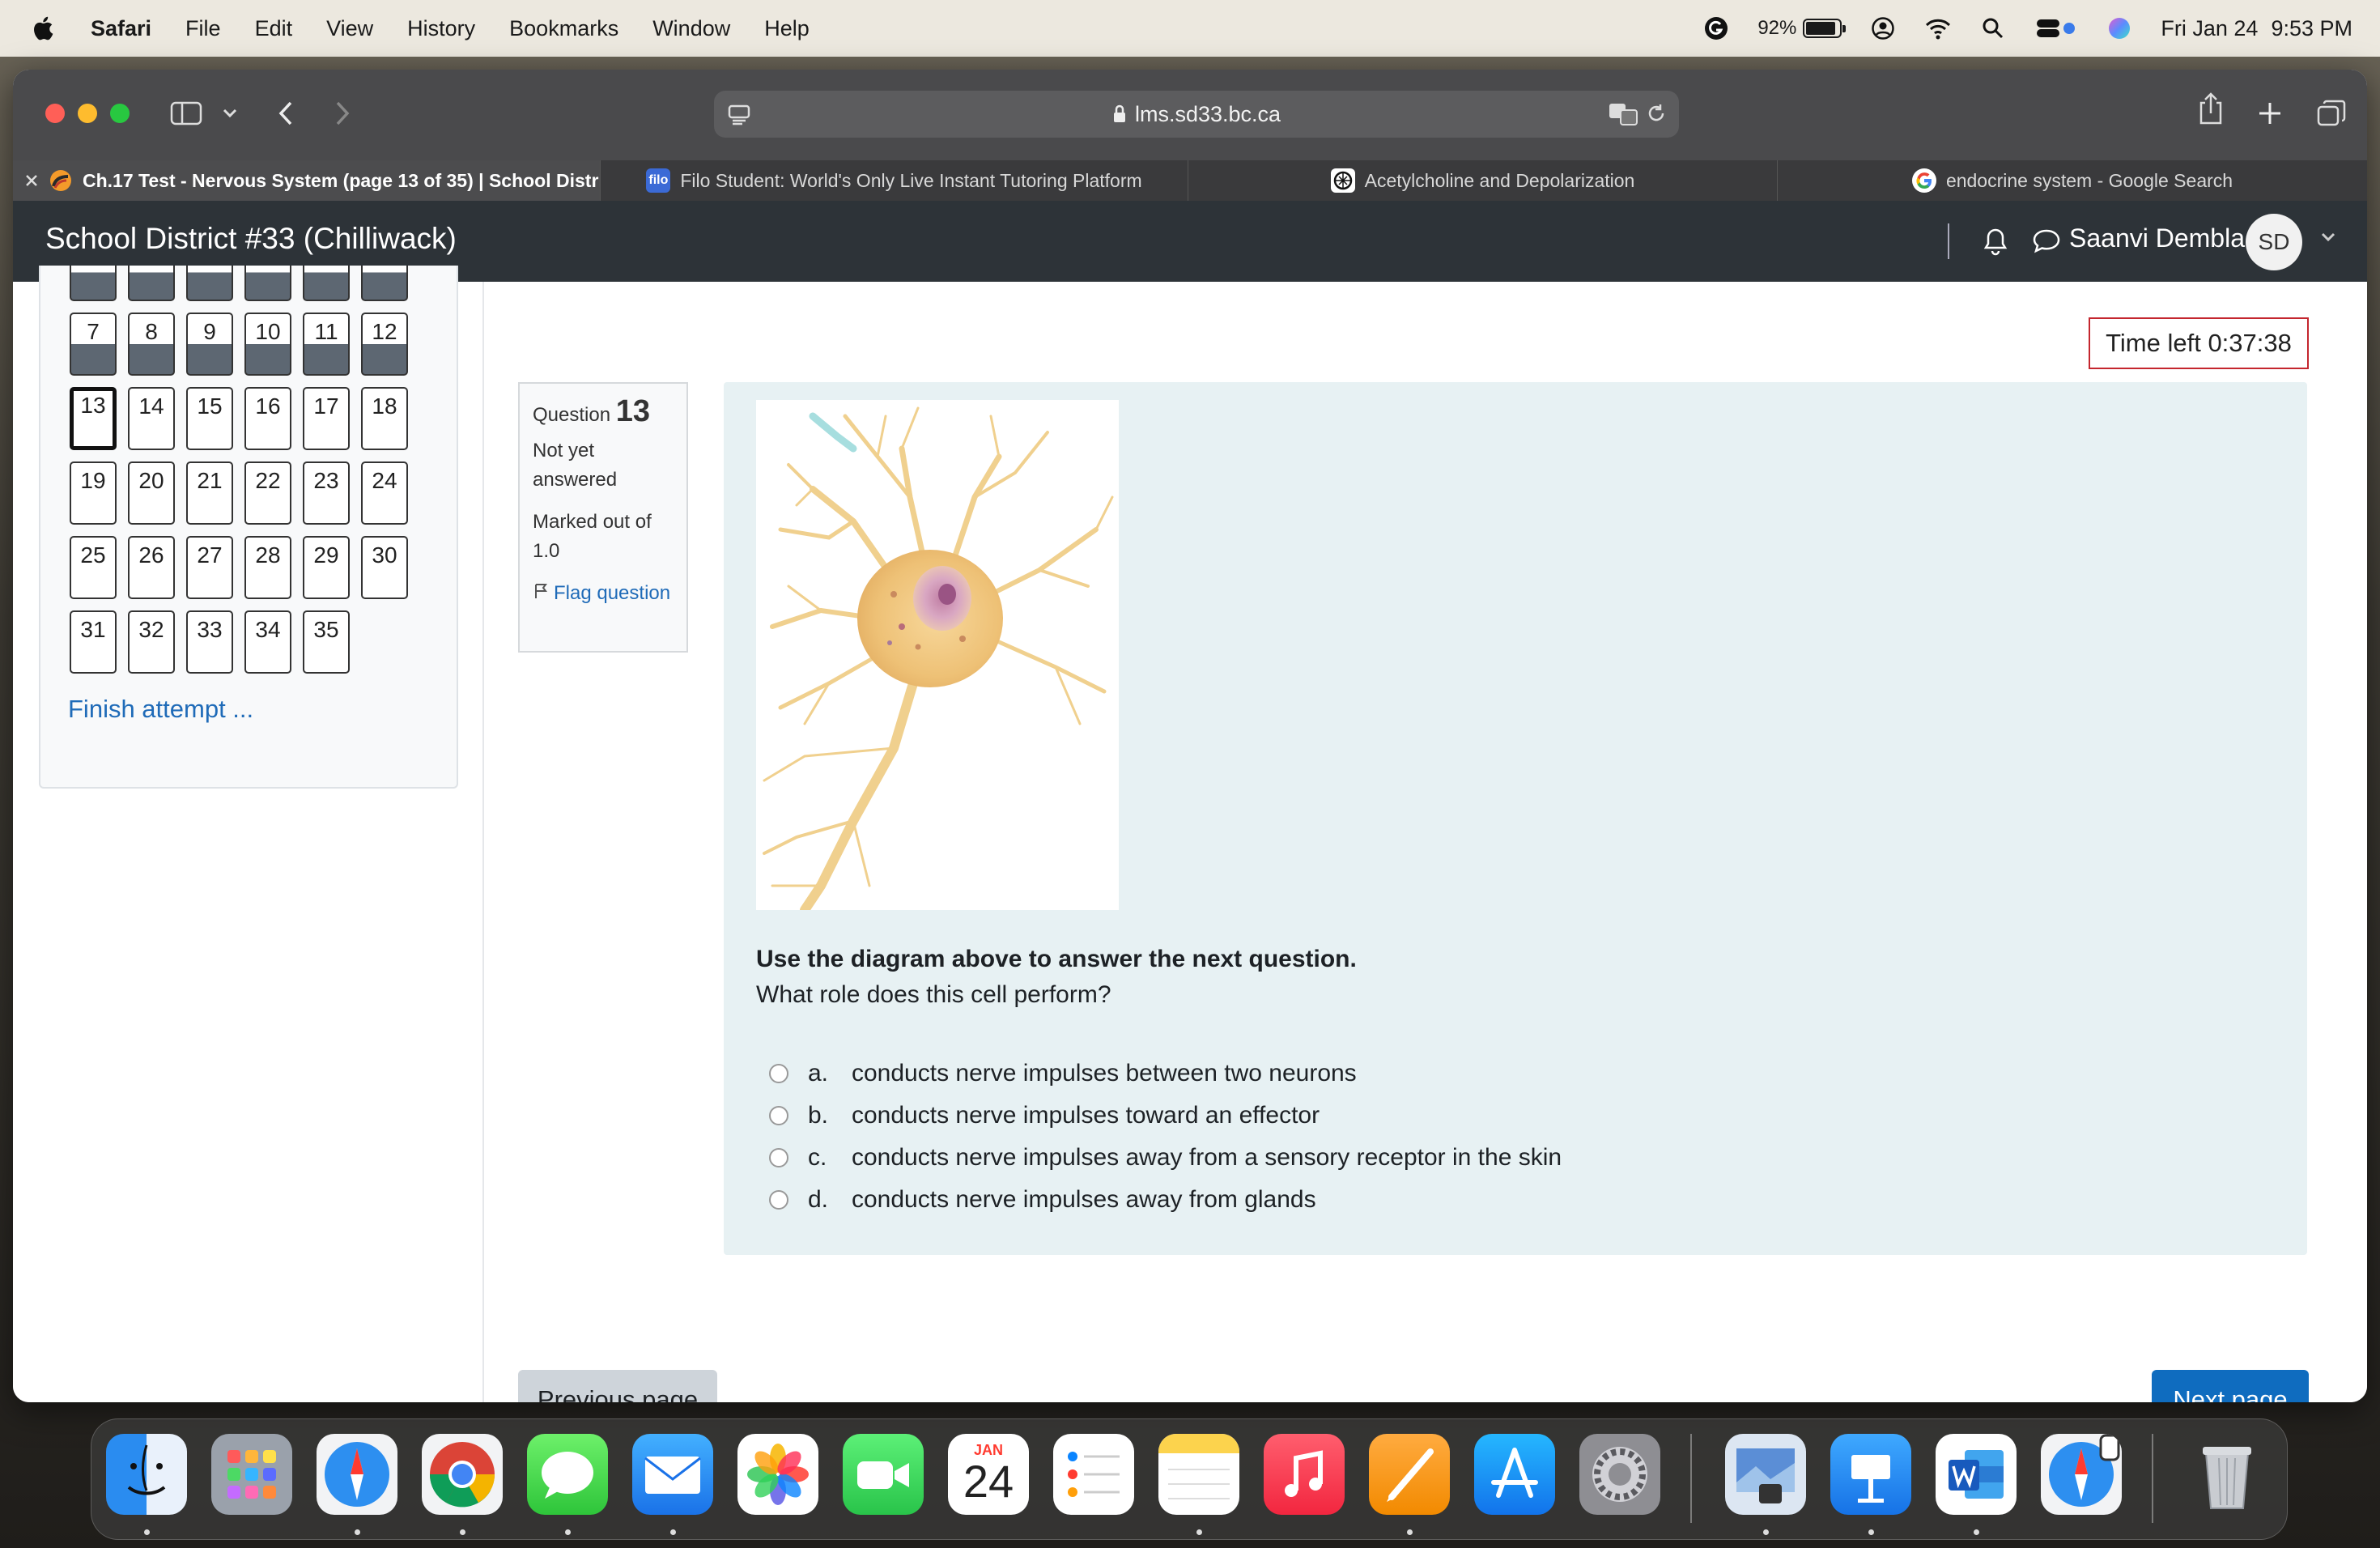  Describe the element at coordinates (787, 29) in the screenshot. I see `menu-help: Help` at that location.